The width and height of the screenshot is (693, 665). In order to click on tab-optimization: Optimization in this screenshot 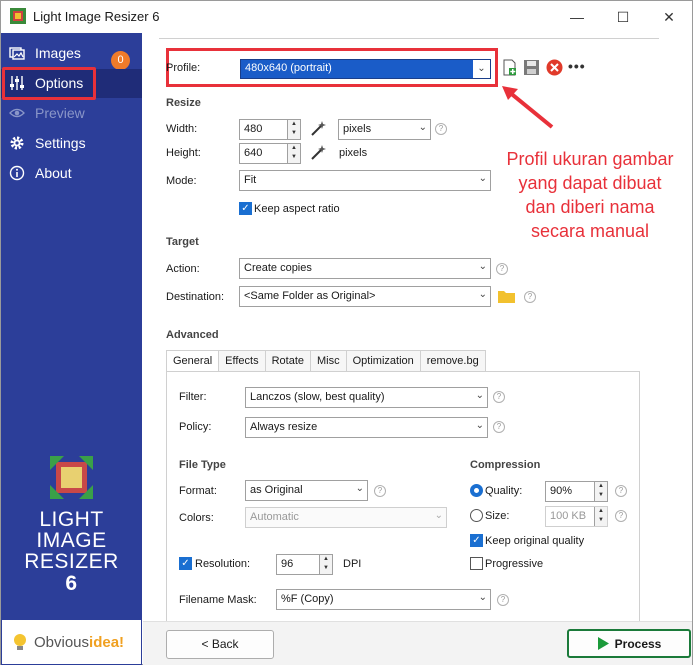, I will do `click(383, 360)`.